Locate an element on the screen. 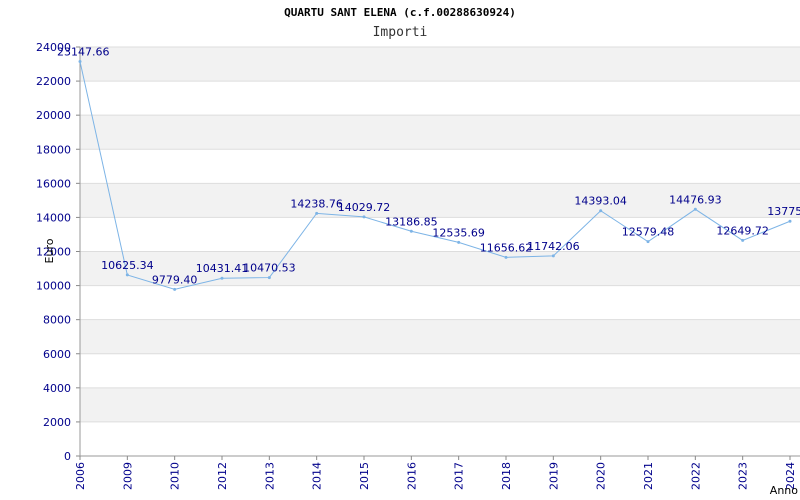 The width and height of the screenshot is (800, 500). data-label: 10431.41 is located at coordinates (222, 268).